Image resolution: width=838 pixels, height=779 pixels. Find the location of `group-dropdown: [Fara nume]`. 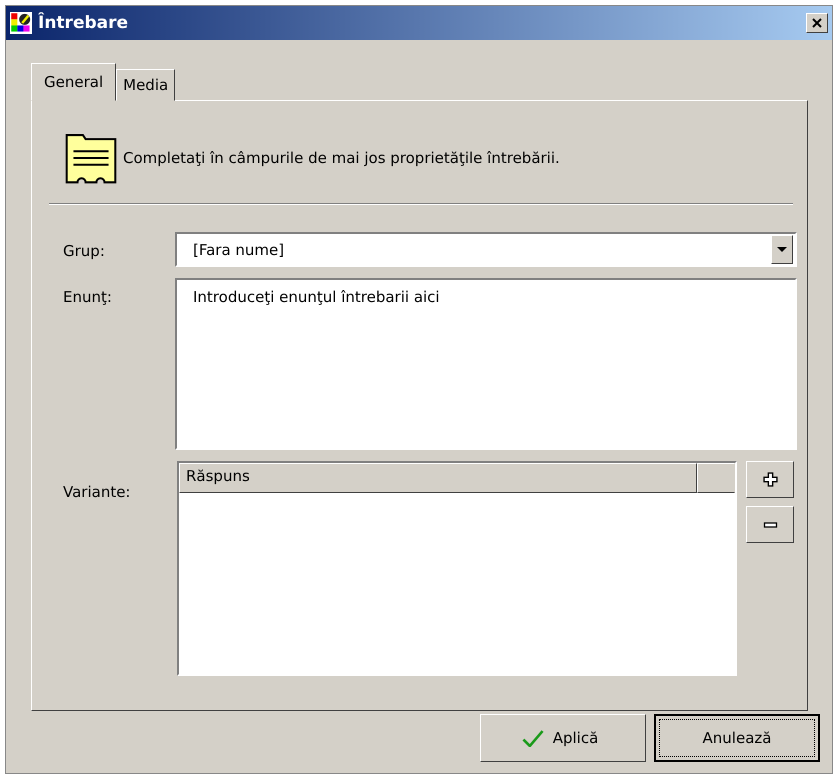

group-dropdown: [Fara nume] is located at coordinates (486, 249).